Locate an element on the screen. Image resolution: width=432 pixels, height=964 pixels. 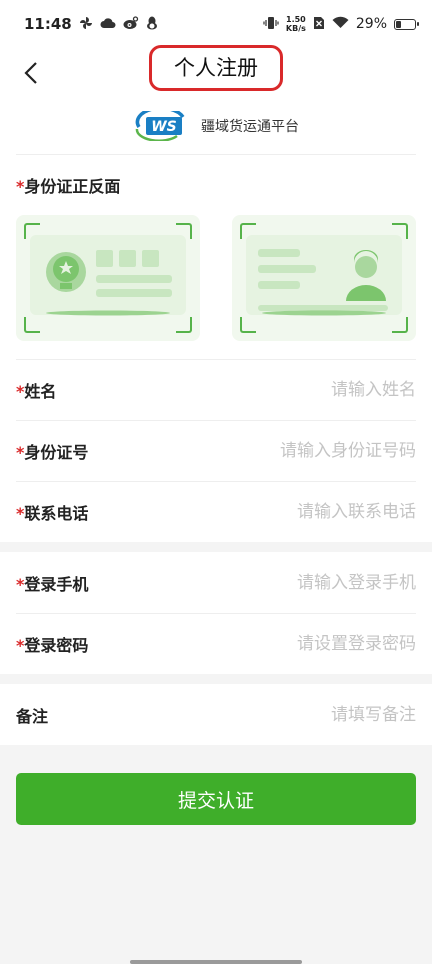
remark-label: 备注 is located at coordinates (32, 716).